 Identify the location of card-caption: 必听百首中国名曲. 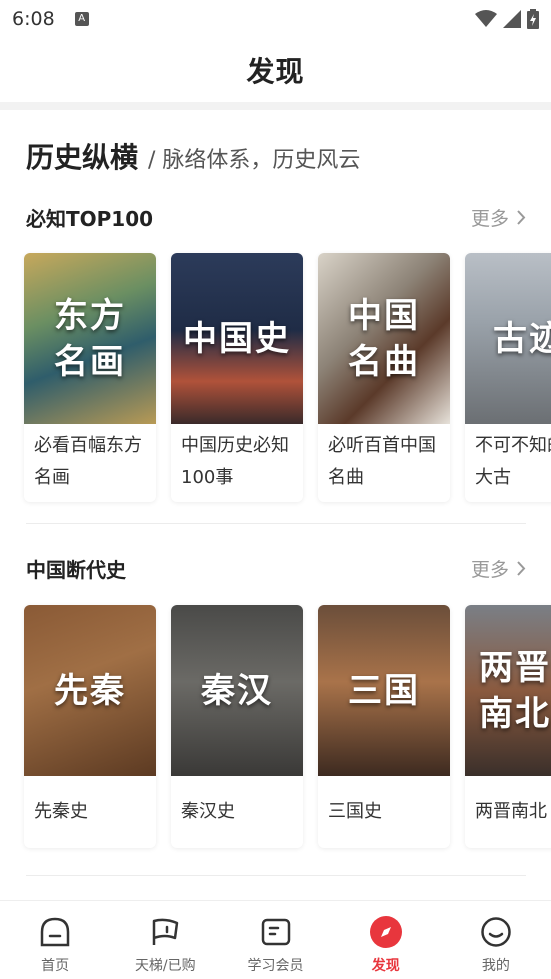
(382, 461).